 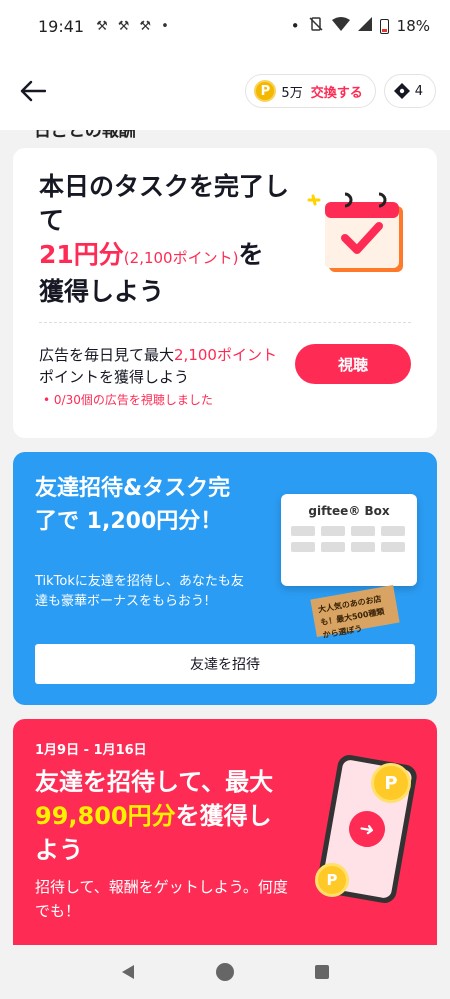 What do you see at coordinates (169, 239) in the screenshot?
I see `daily-task-title: 本日のタスクを完了して 21円分(2,100ポイント)を 獲得しよう` at bounding box center [169, 239].